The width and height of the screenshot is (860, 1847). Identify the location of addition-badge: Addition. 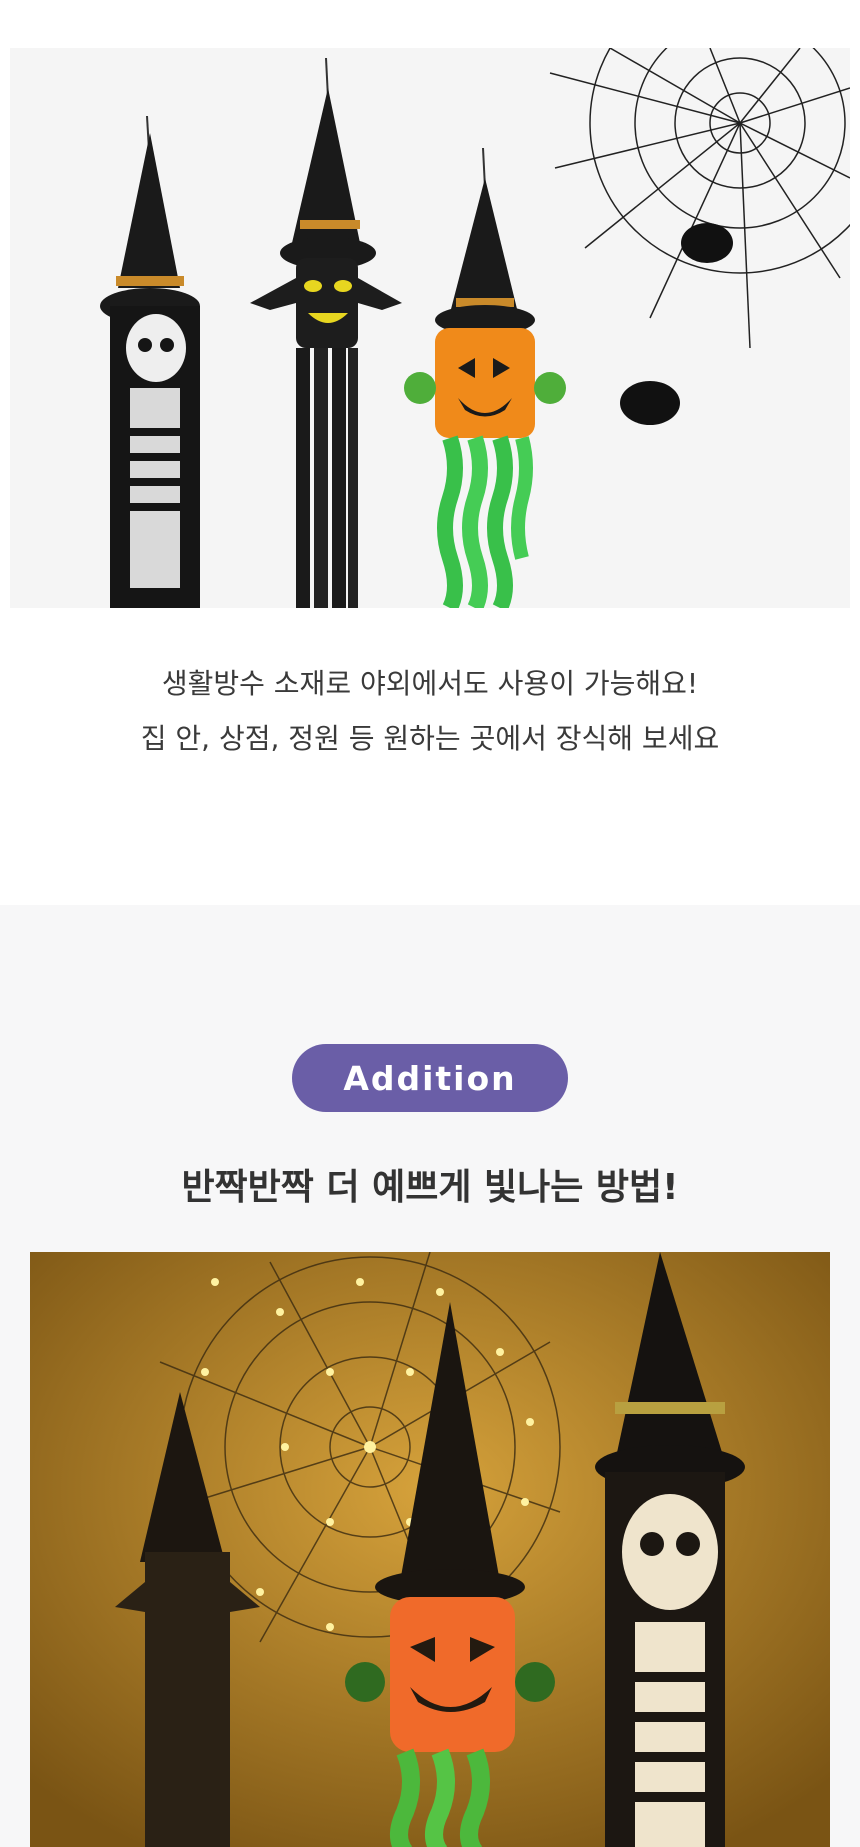
(430, 1078).